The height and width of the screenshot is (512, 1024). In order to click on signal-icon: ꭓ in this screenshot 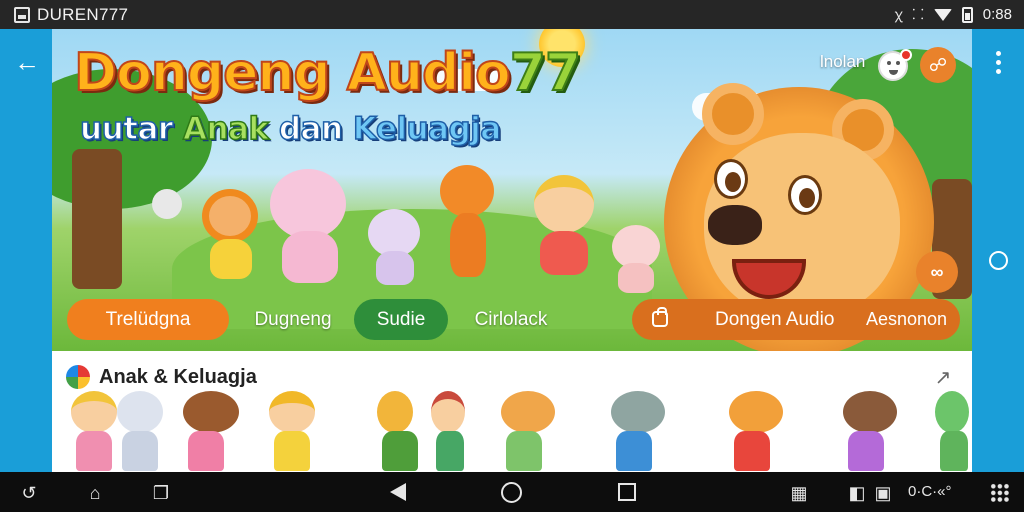, I will do `click(898, 14)`.